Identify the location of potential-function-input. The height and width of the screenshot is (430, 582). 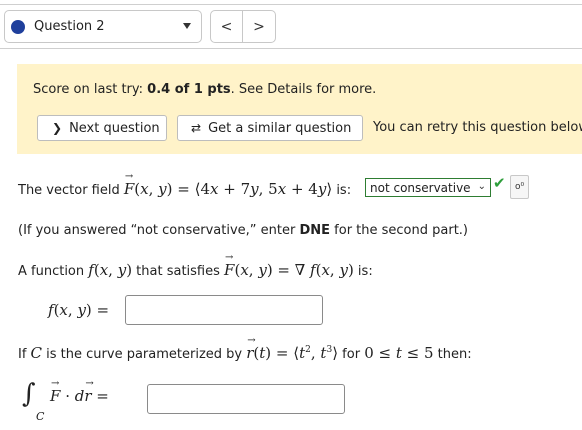
(224, 310).